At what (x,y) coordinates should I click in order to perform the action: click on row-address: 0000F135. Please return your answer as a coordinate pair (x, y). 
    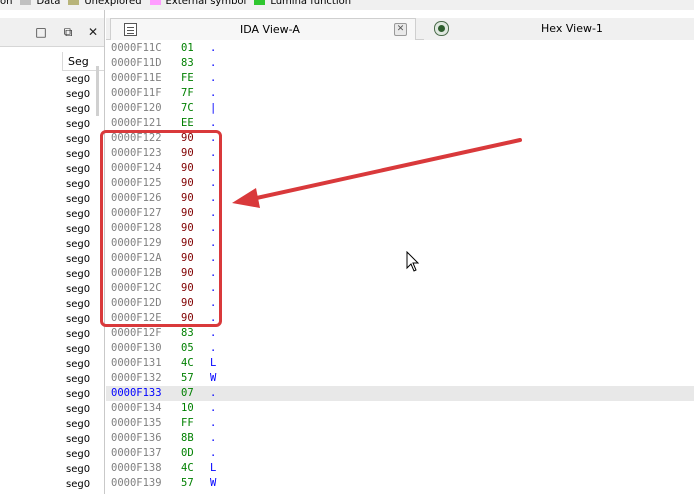
    Looking at the image, I should click on (136, 423).